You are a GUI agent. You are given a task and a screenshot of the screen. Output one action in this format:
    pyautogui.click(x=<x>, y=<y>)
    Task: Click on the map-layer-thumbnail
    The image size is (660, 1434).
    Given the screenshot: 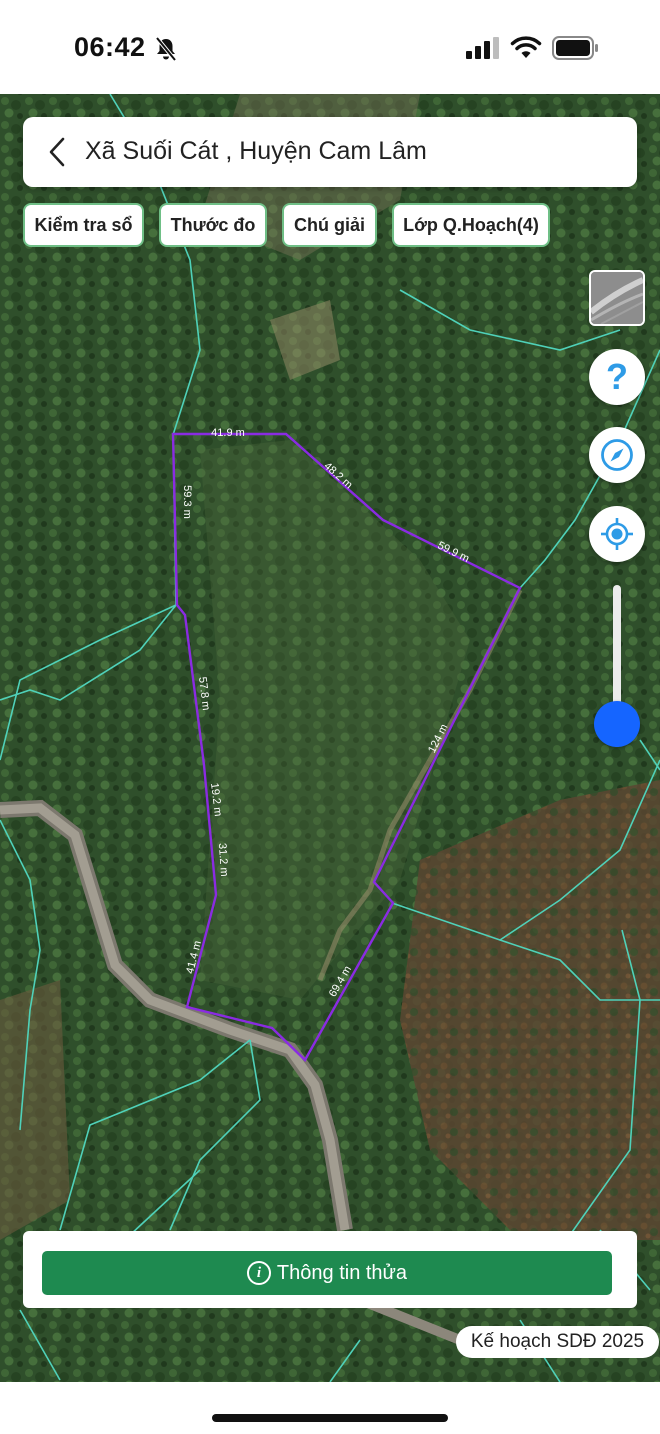 What is the action you would take?
    pyautogui.click(x=617, y=298)
    